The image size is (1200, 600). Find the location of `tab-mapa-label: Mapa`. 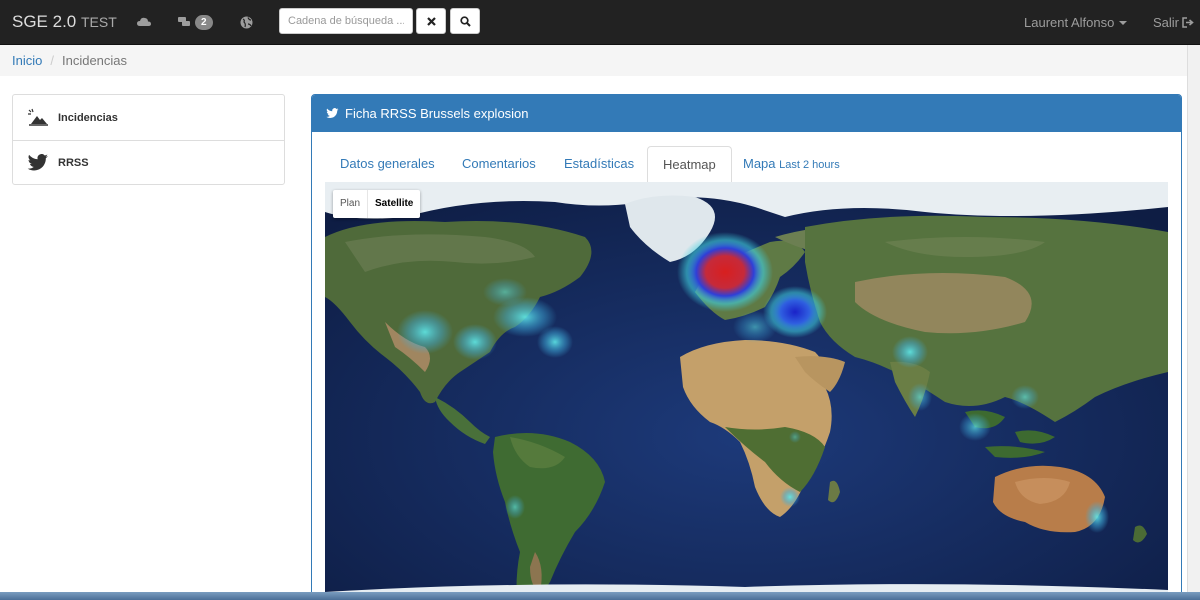

tab-mapa-label: Mapa is located at coordinates (759, 163).